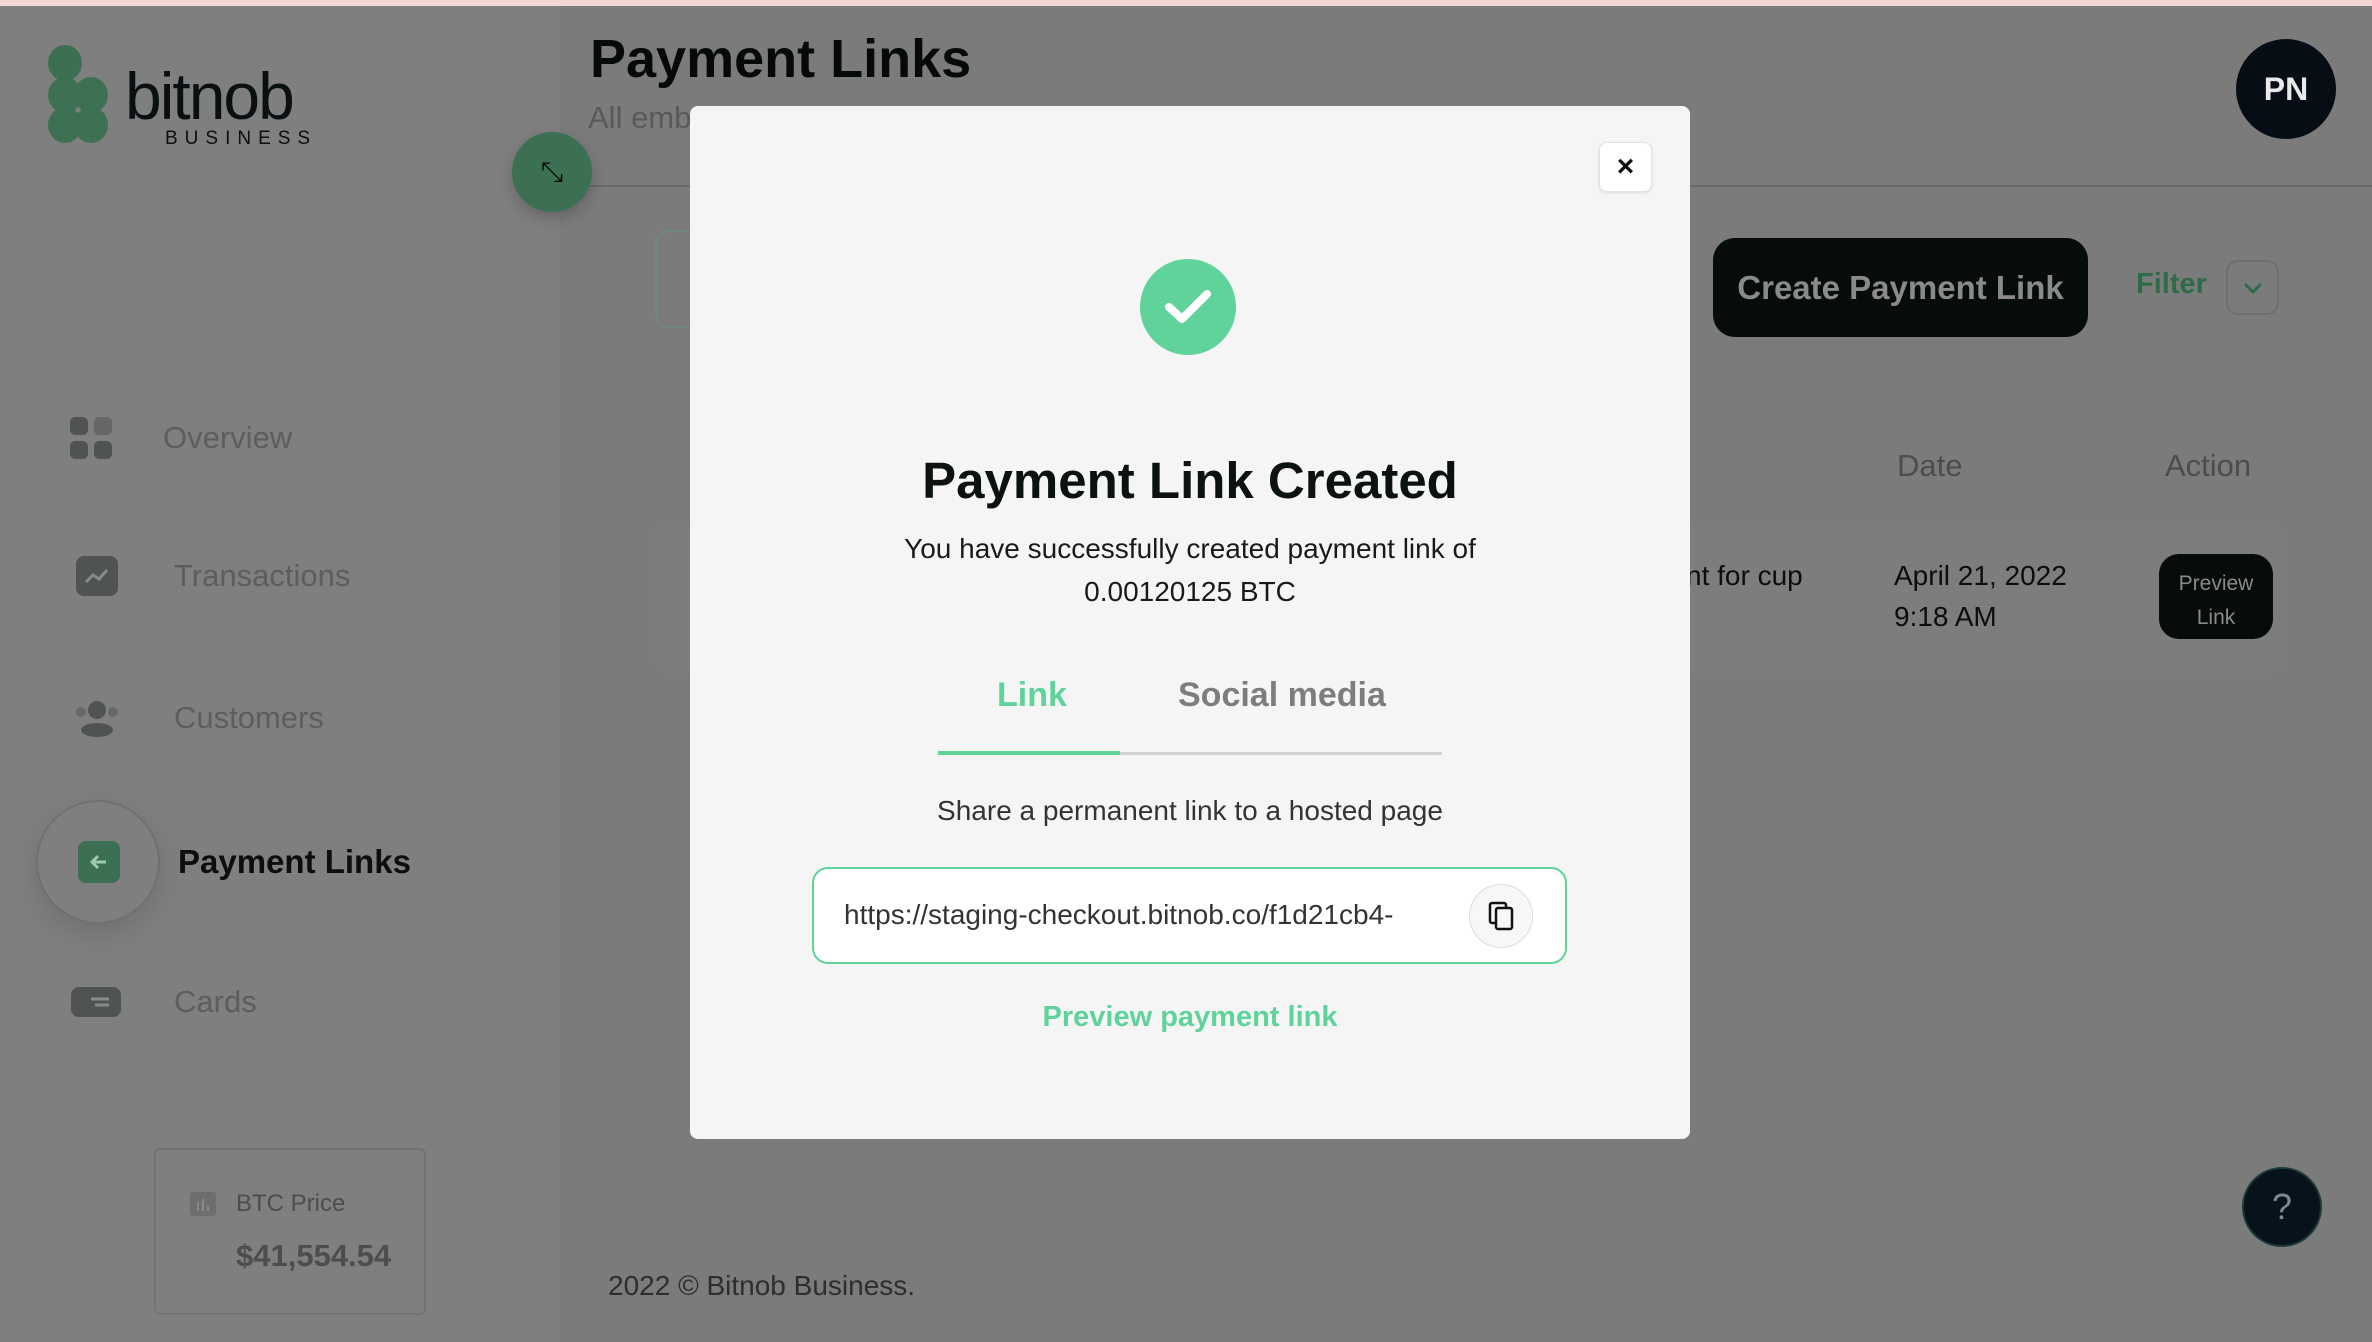 The height and width of the screenshot is (1342, 2372). What do you see at coordinates (1900, 287) in the screenshot?
I see `create-payment-link-button: Create Payment Link` at bounding box center [1900, 287].